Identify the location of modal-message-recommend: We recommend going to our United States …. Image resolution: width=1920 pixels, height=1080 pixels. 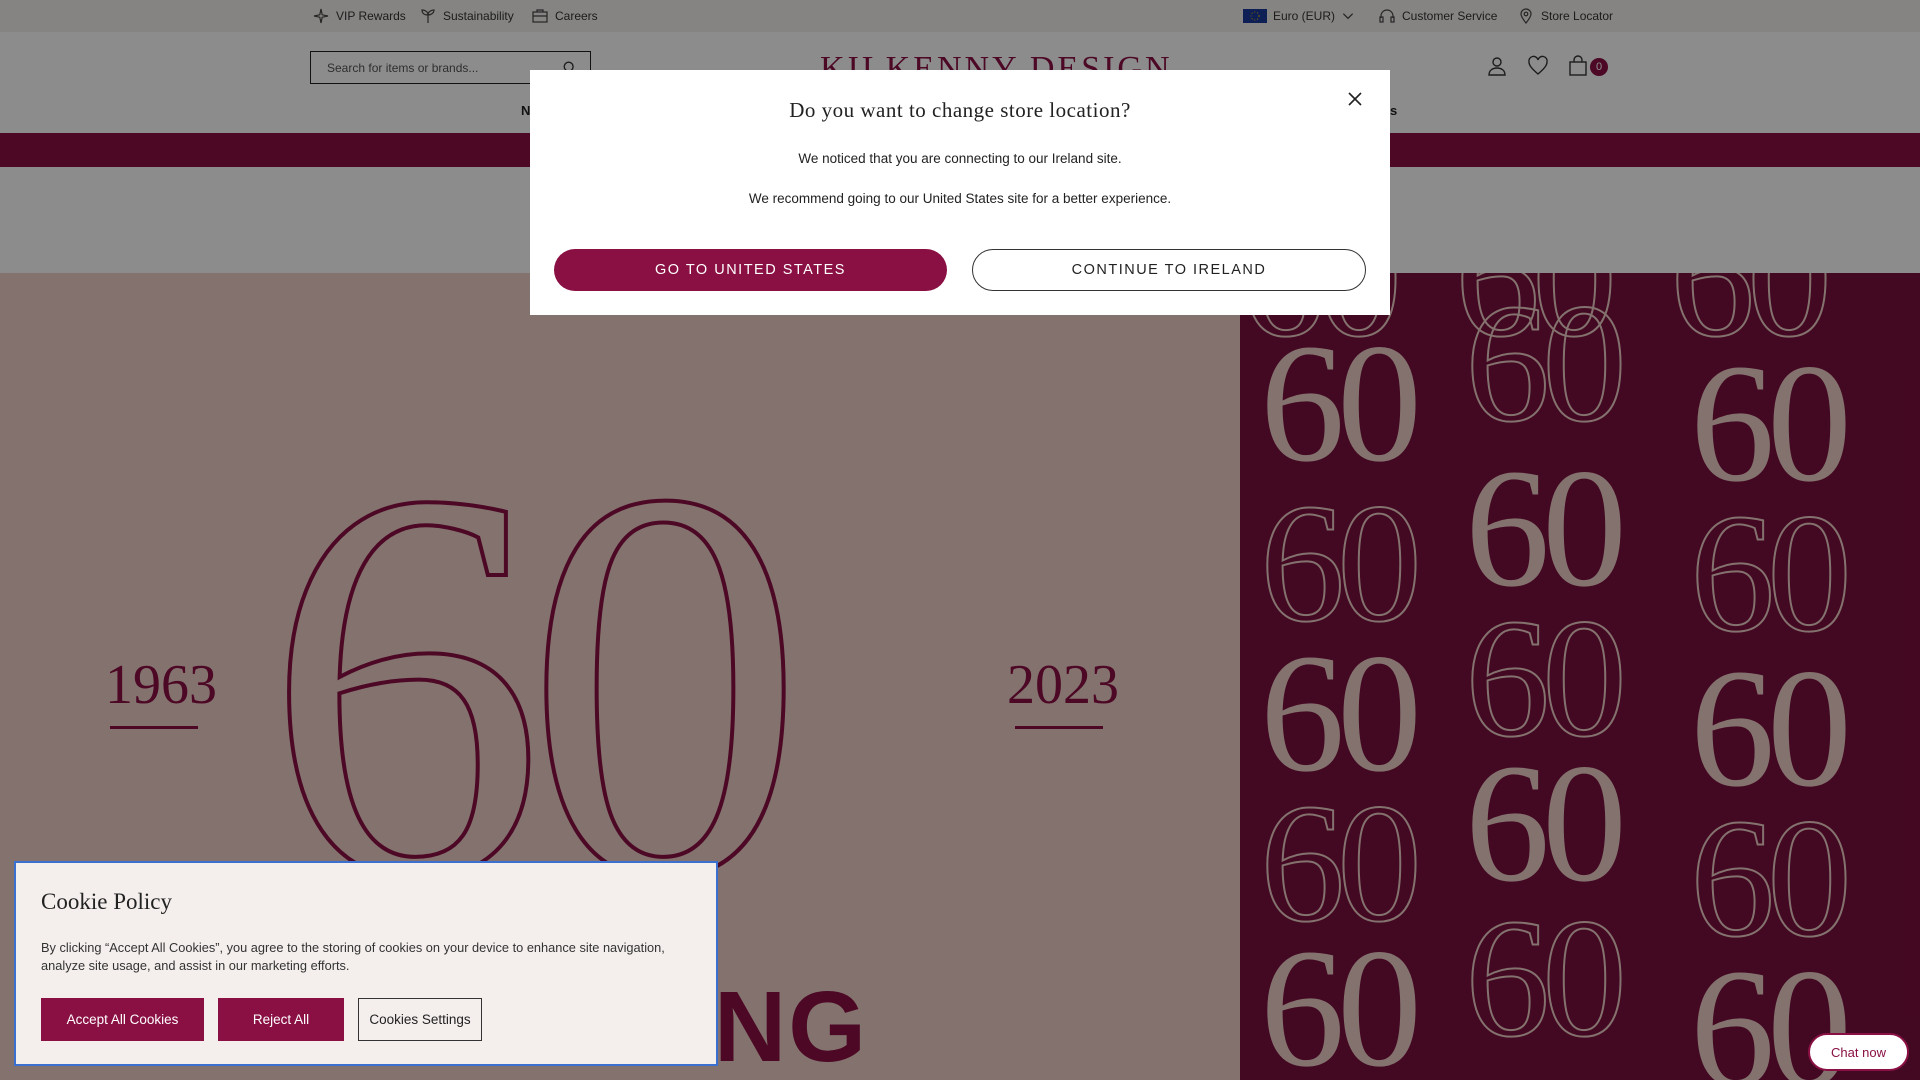
(960, 198).